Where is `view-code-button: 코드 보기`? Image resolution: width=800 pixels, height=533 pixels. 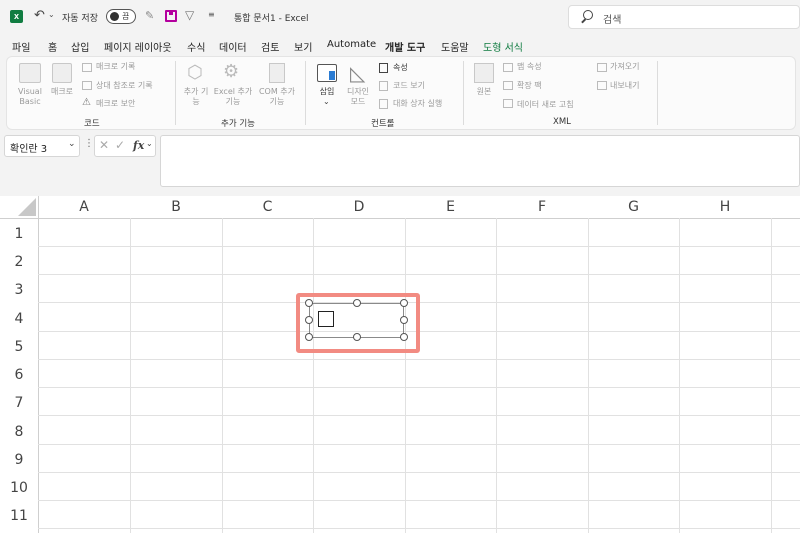
view-code-button: 코드 보기 is located at coordinates (409, 86).